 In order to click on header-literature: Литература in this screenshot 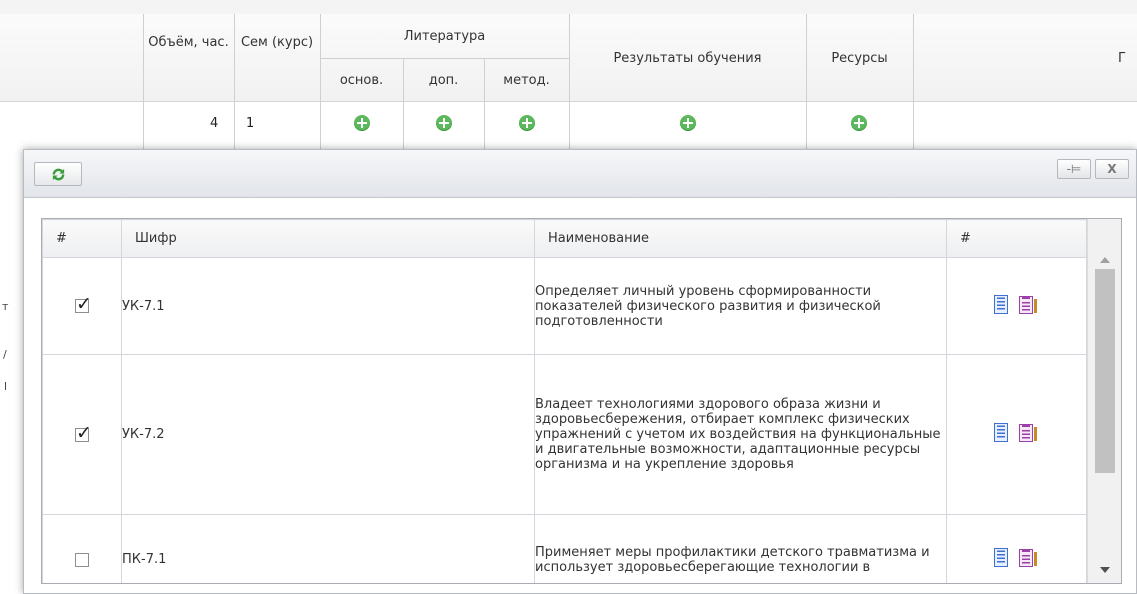, I will do `click(444, 36)`.